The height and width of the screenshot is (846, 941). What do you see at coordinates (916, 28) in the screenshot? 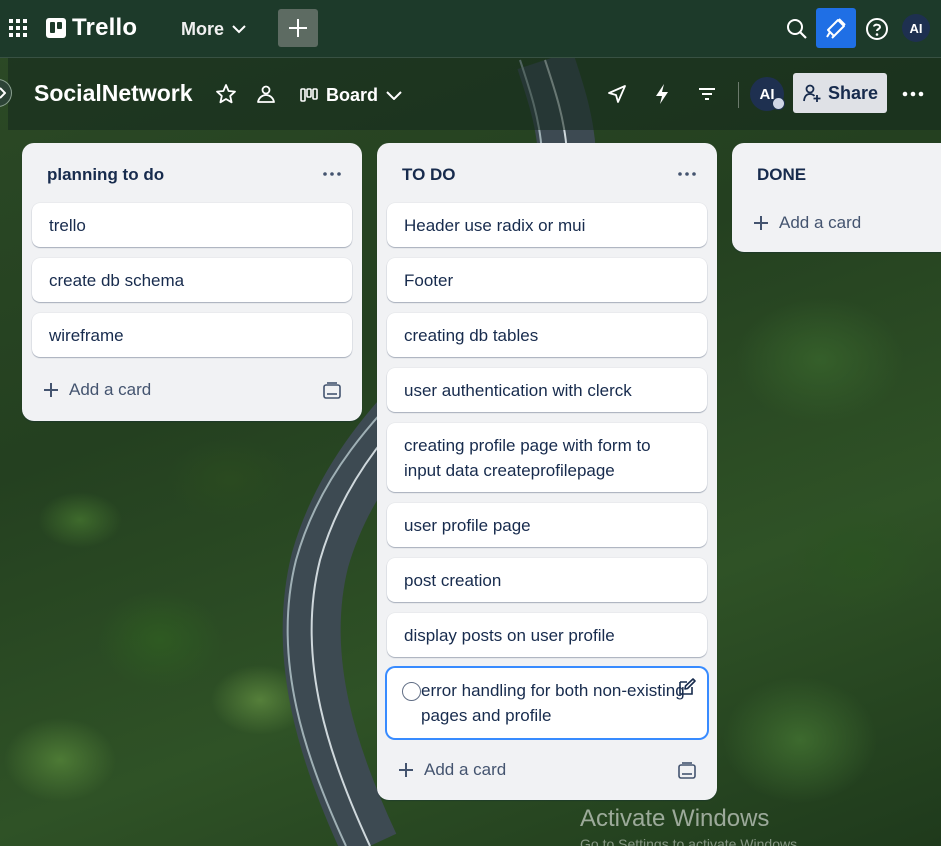
I see `account-avatar: AI` at bounding box center [916, 28].